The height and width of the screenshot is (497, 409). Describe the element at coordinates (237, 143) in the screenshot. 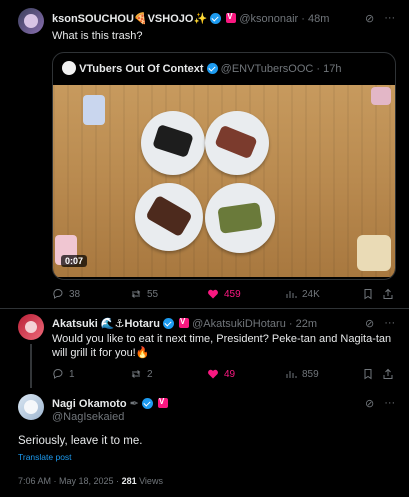

I see `plate-top-right` at that location.